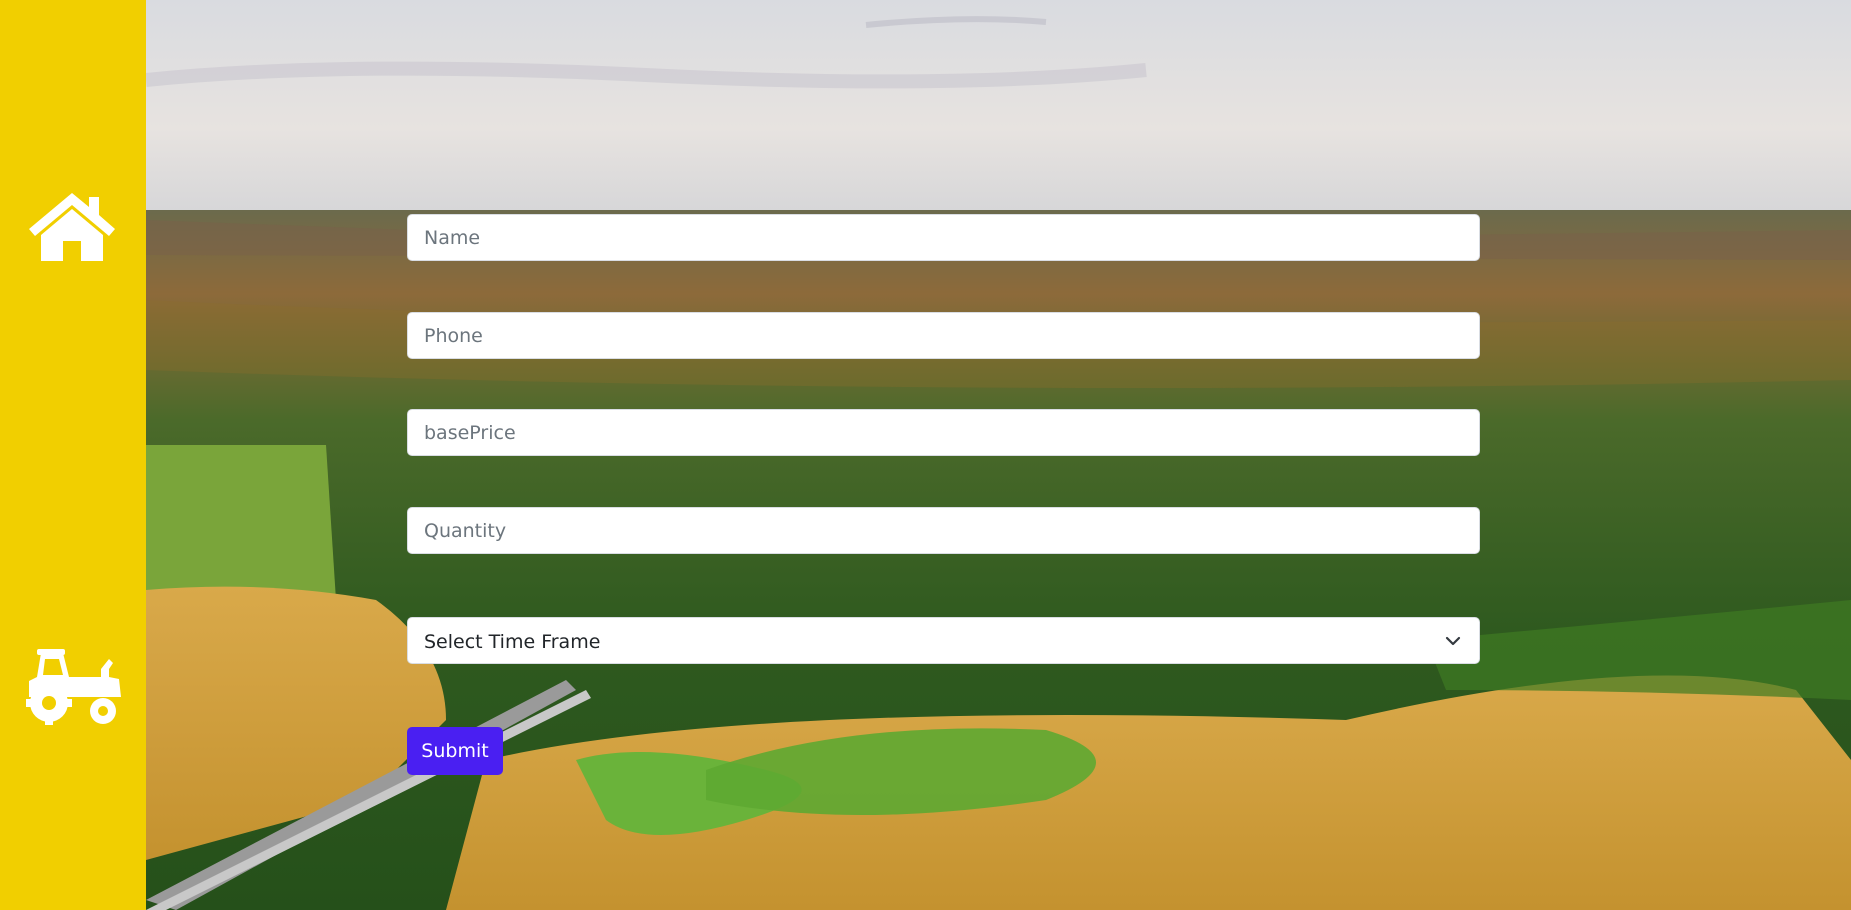 The image size is (1851, 910). What do you see at coordinates (943, 237) in the screenshot?
I see `name-input` at bounding box center [943, 237].